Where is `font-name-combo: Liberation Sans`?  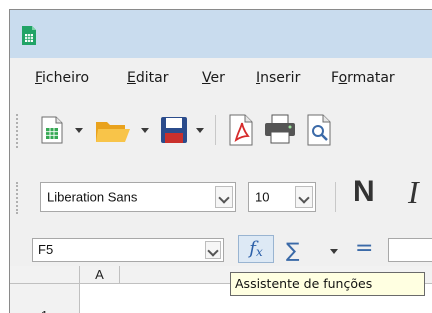
font-name-combo: Liberation Sans is located at coordinates (138, 197).